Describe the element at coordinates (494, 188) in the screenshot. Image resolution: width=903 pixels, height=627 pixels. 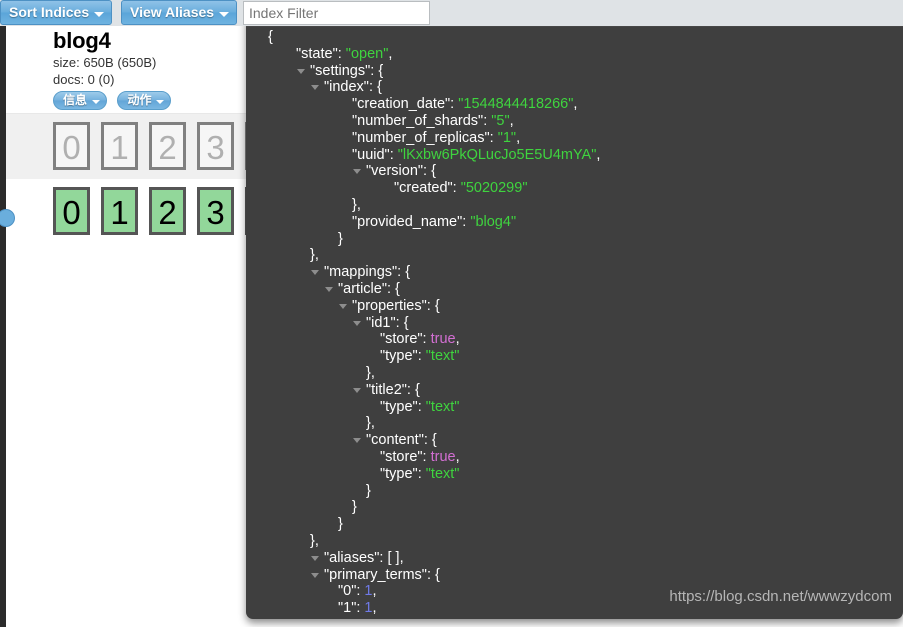
I see `json-token: "5020299"` at that location.